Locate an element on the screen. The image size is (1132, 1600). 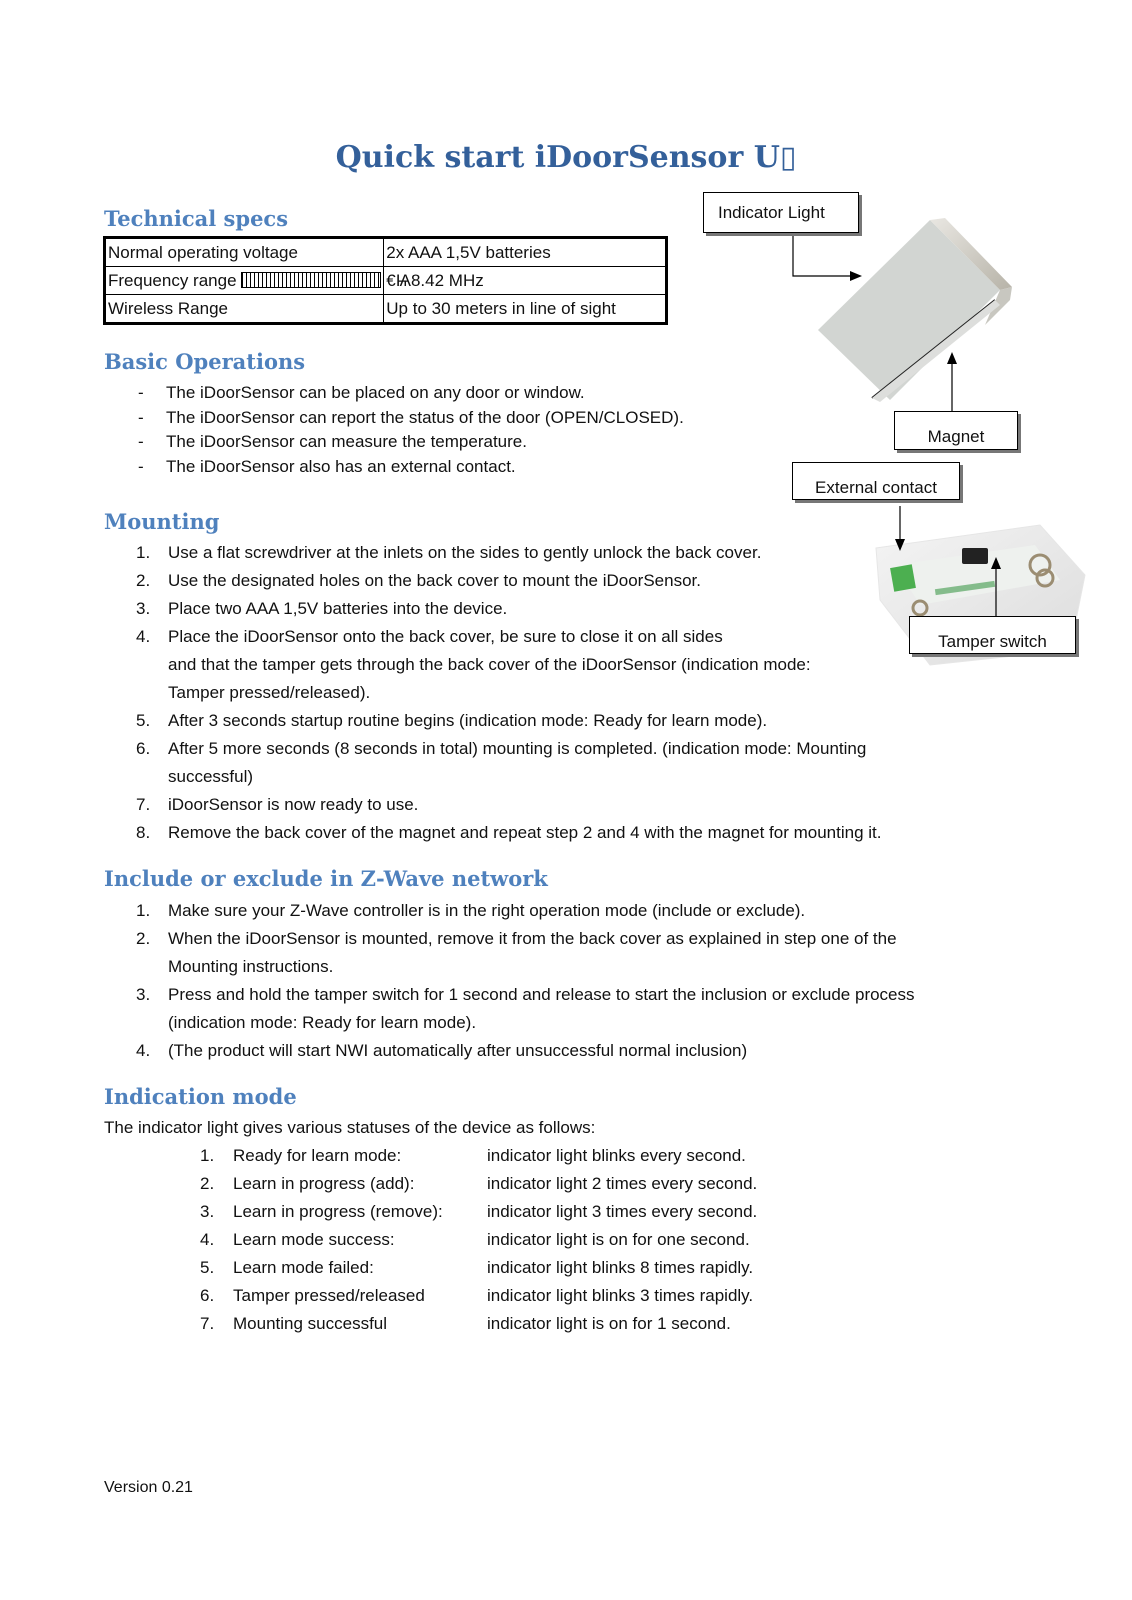
indication-description: indicator light blinks 8 times rapidly. is located at coordinates (620, 1267).